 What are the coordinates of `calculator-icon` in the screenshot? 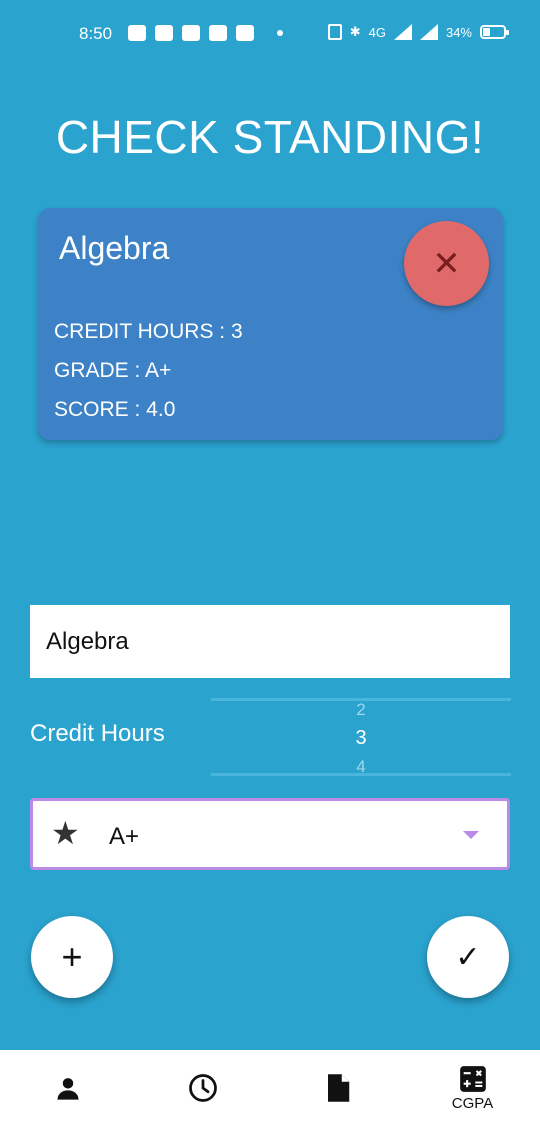 It's located at (472, 1078).